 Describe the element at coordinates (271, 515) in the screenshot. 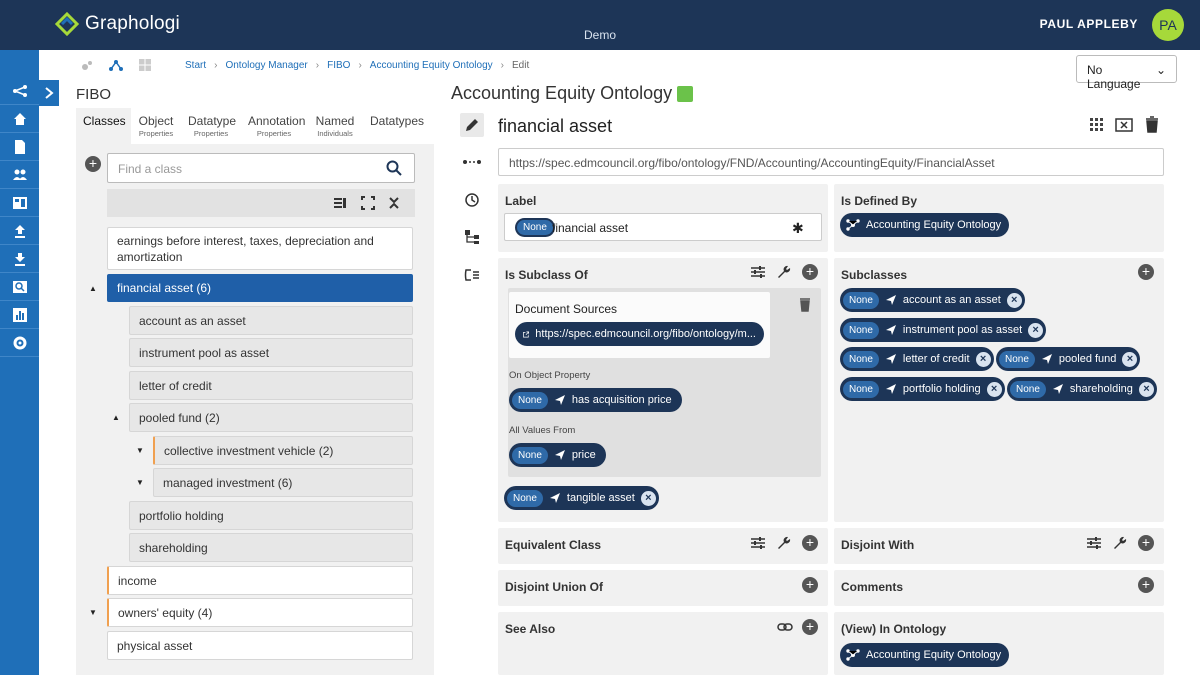

I see `tree-node: portfolio holding` at that location.